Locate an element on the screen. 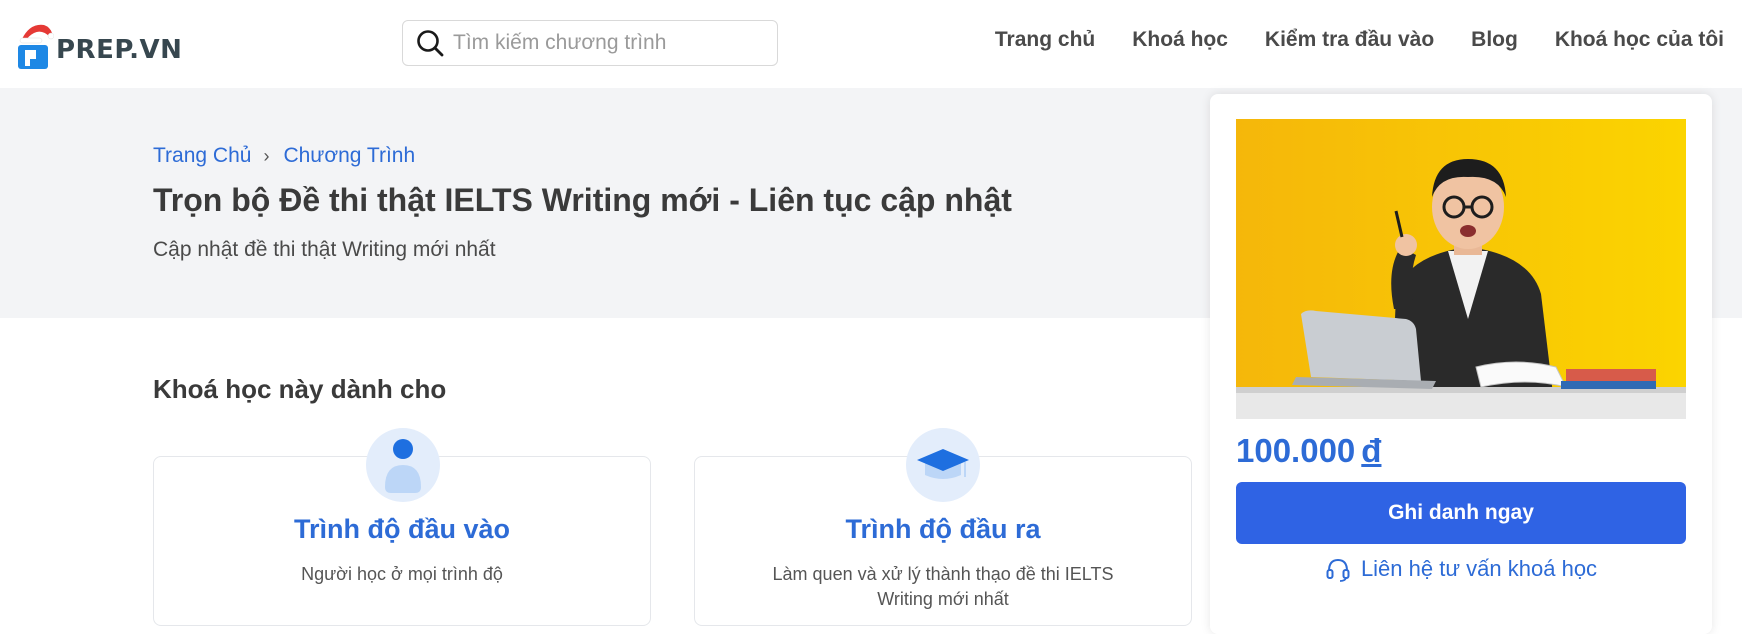  card-desc-entry: Người học ở mọi trình độ is located at coordinates (402, 574).